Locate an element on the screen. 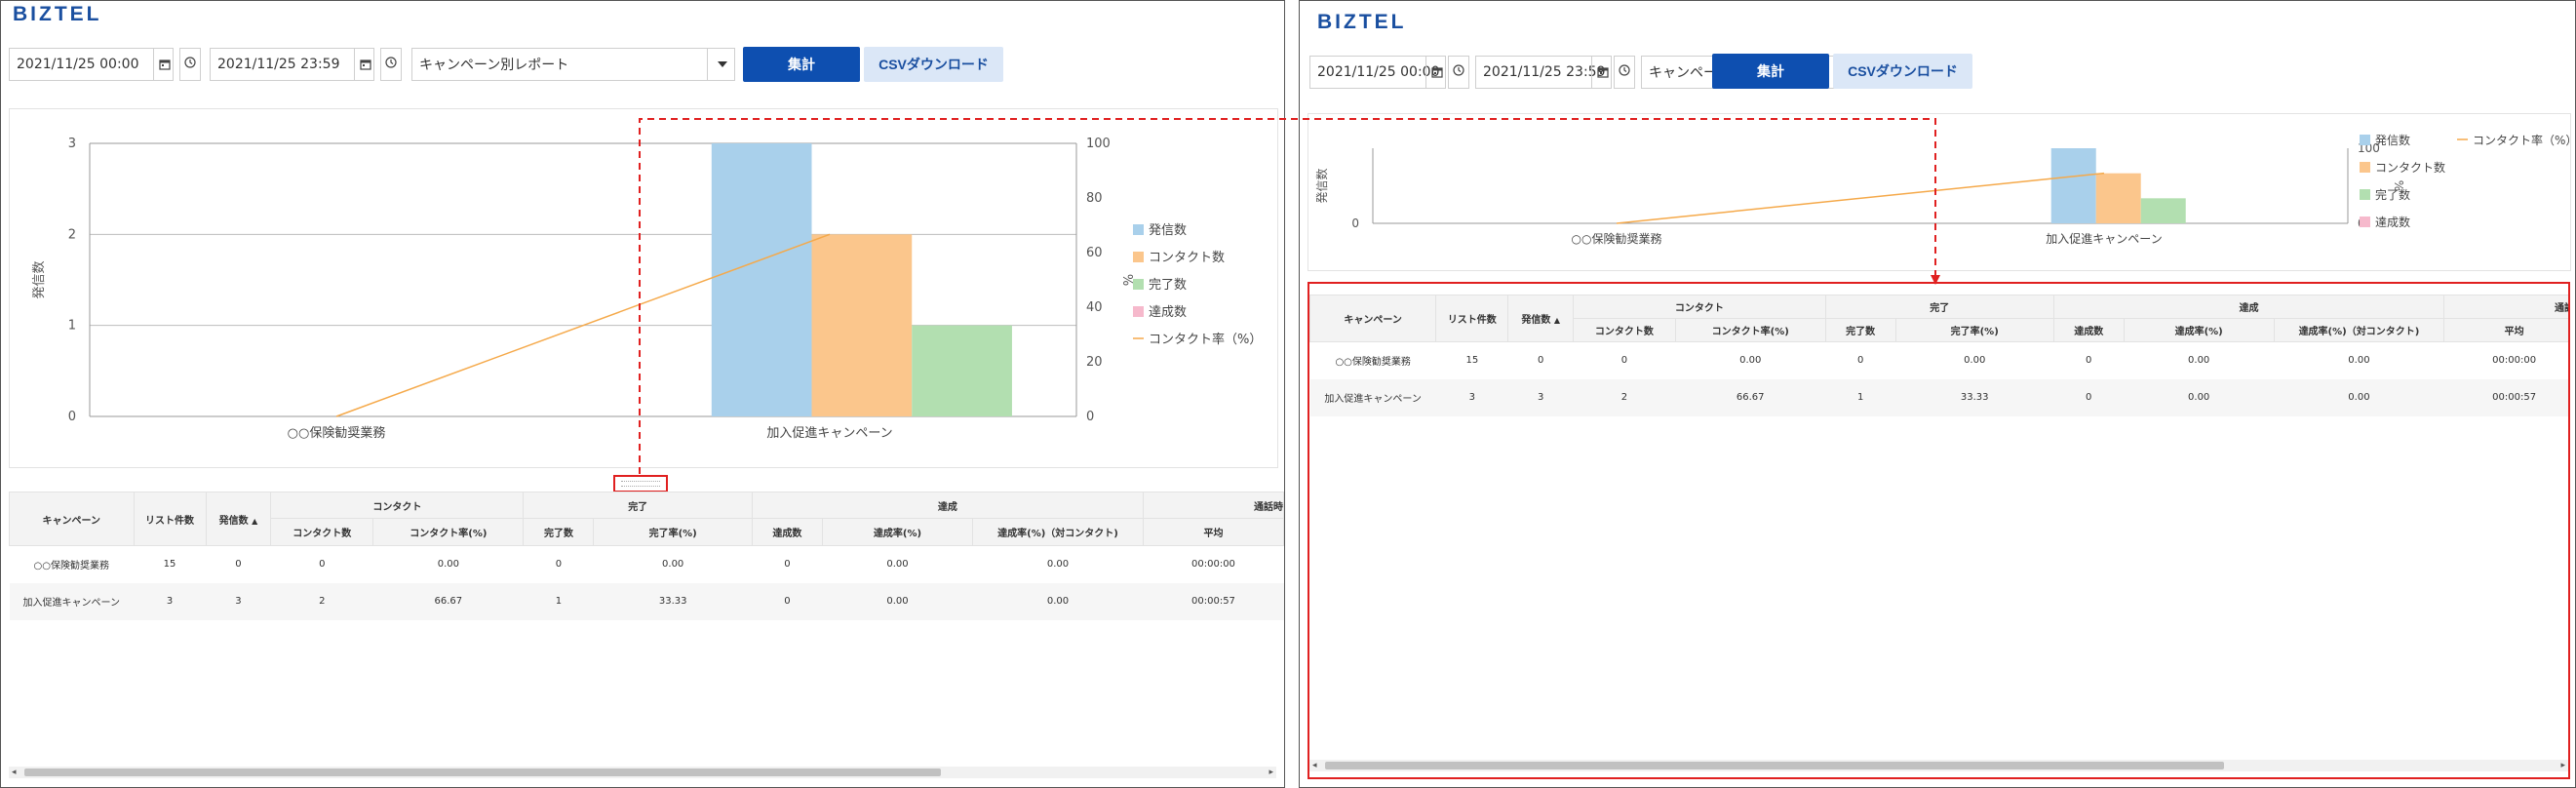 The width and height of the screenshot is (2576, 788). sub-header: 完了率(%) is located at coordinates (1974, 330).